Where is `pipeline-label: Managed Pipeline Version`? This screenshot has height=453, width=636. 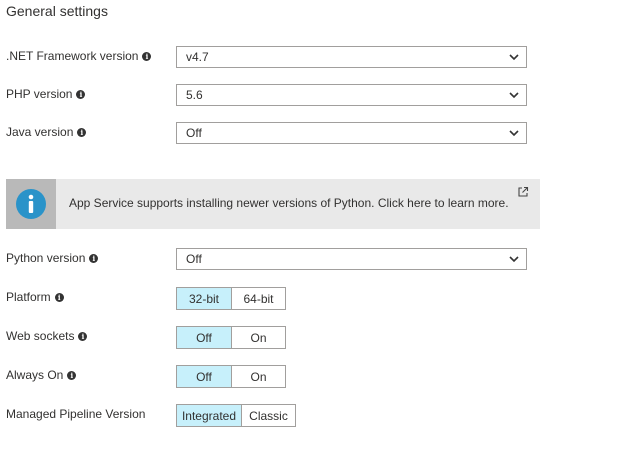
pipeline-label: Managed Pipeline Version is located at coordinates (75, 414).